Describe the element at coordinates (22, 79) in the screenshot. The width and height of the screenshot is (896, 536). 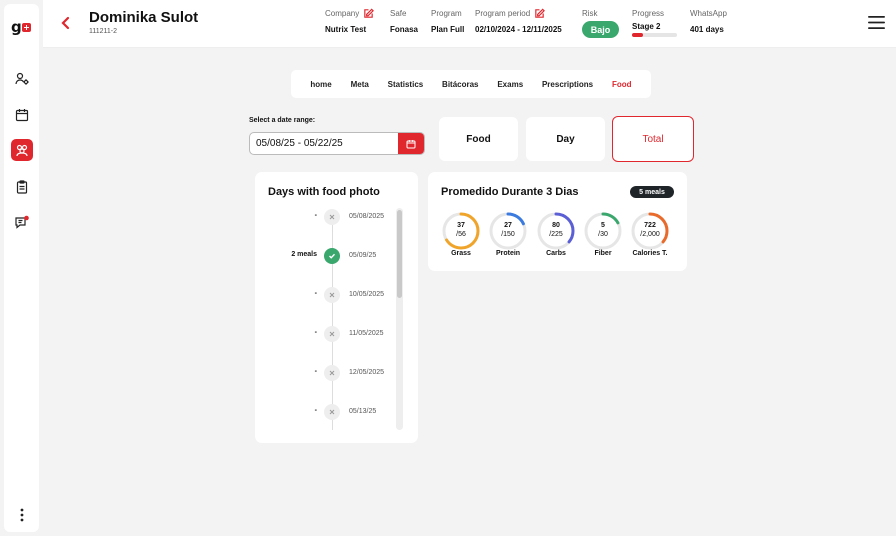
I see `user-settings-icon` at that location.